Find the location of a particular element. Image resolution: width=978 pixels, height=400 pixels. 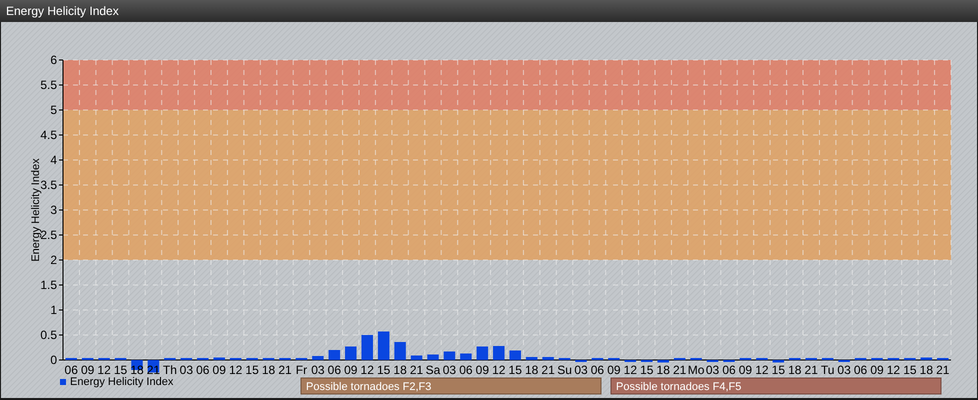

y-tick-label: 0.5 is located at coordinates (48, 335).